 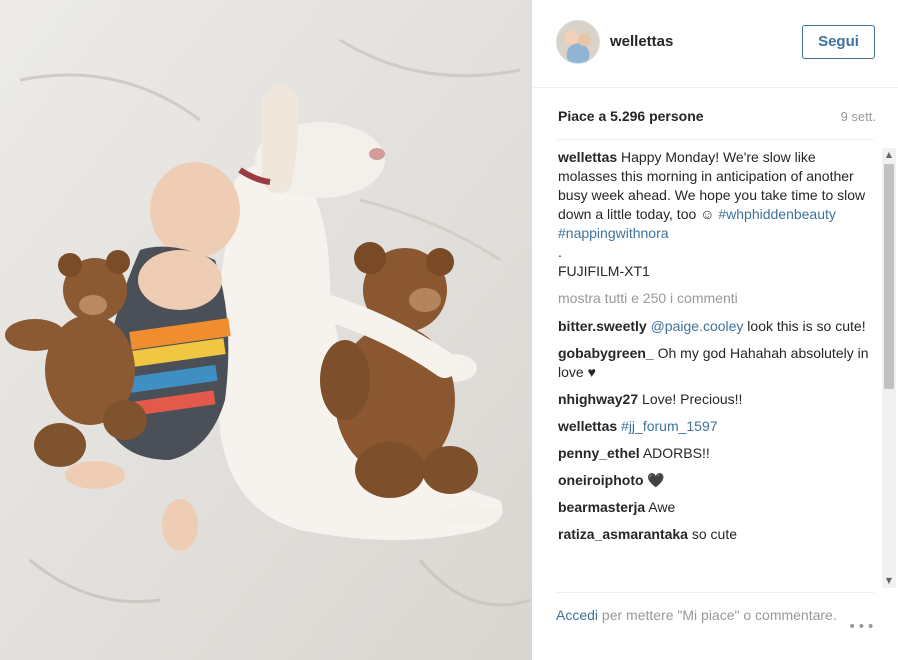 I want to click on comment-item: penny_ethel ADORBS!!, so click(x=718, y=453).